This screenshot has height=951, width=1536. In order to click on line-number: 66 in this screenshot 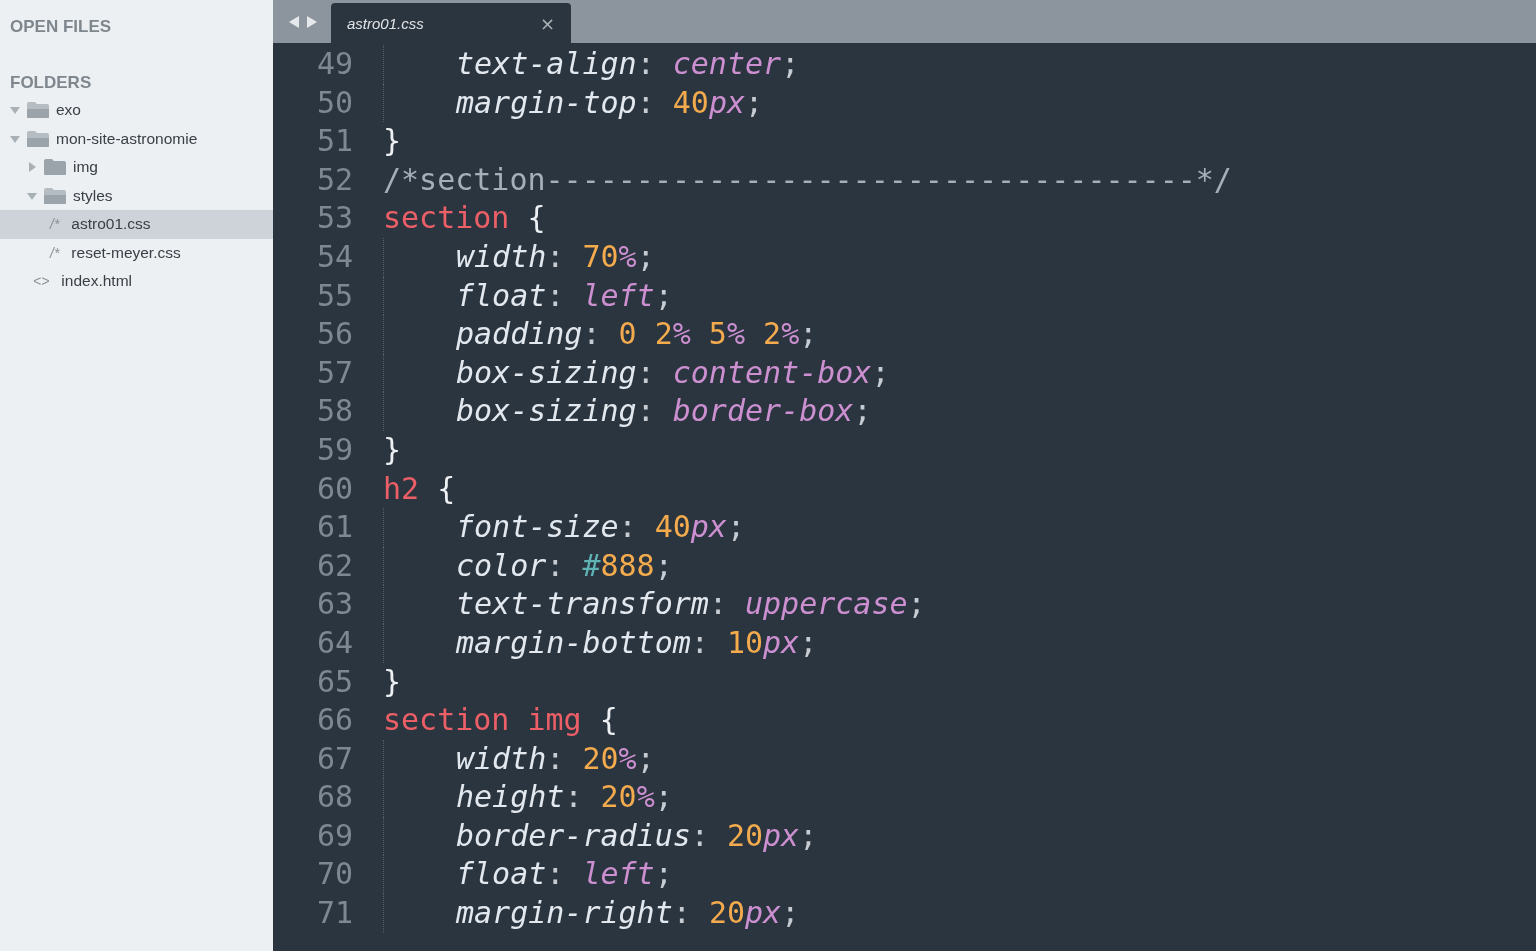, I will do `click(334, 720)`.